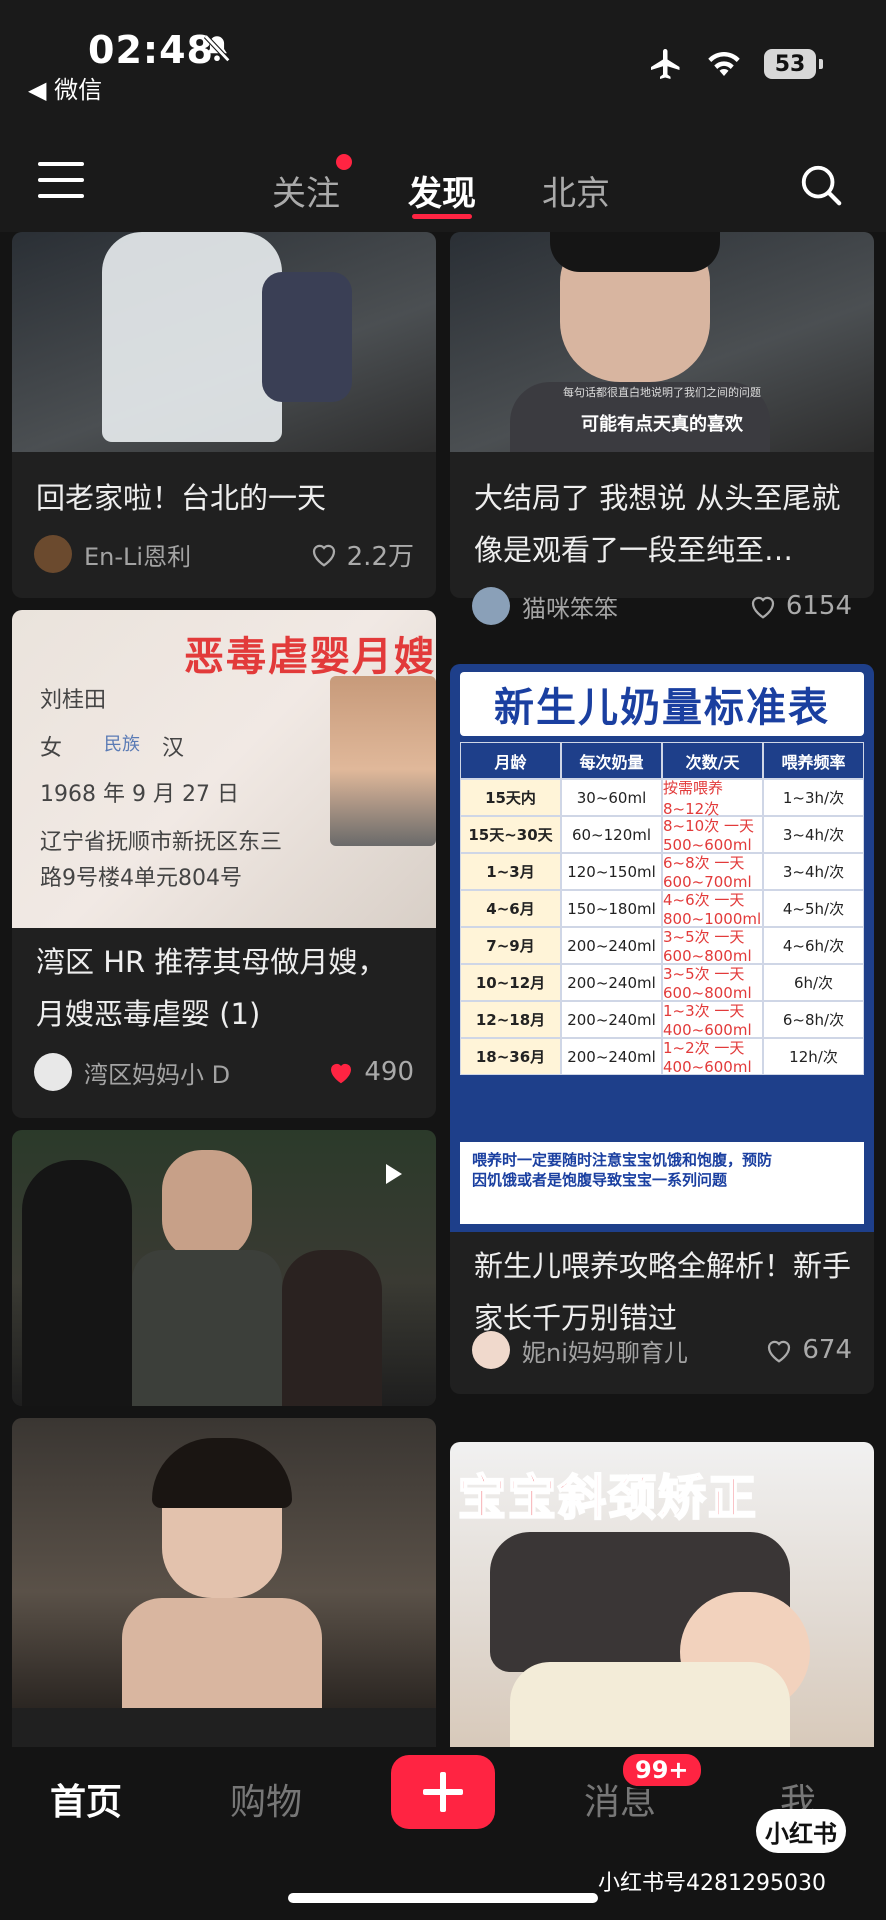 The image size is (886, 1920). What do you see at coordinates (510, 760) in the screenshot?
I see `table-header: 月龄` at bounding box center [510, 760].